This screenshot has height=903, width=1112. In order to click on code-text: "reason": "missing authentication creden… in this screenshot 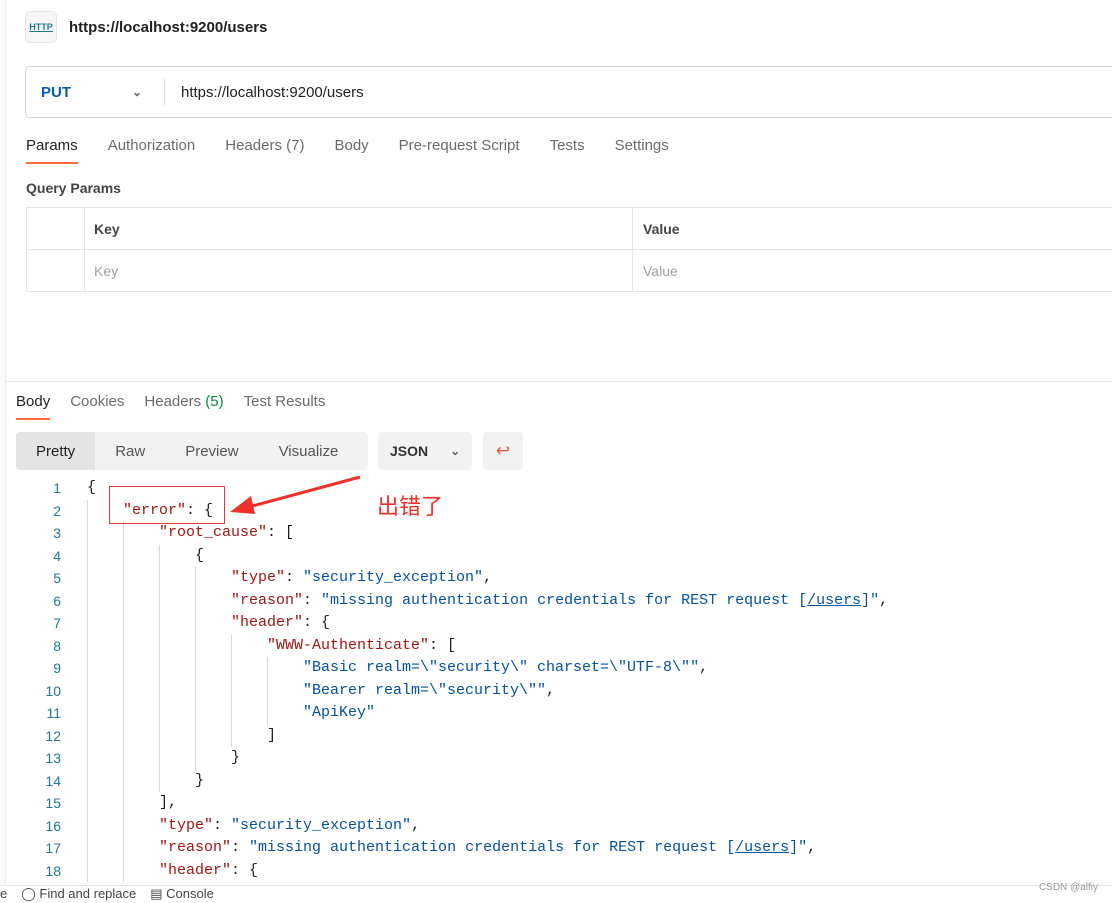, I will do `click(487, 848)`.